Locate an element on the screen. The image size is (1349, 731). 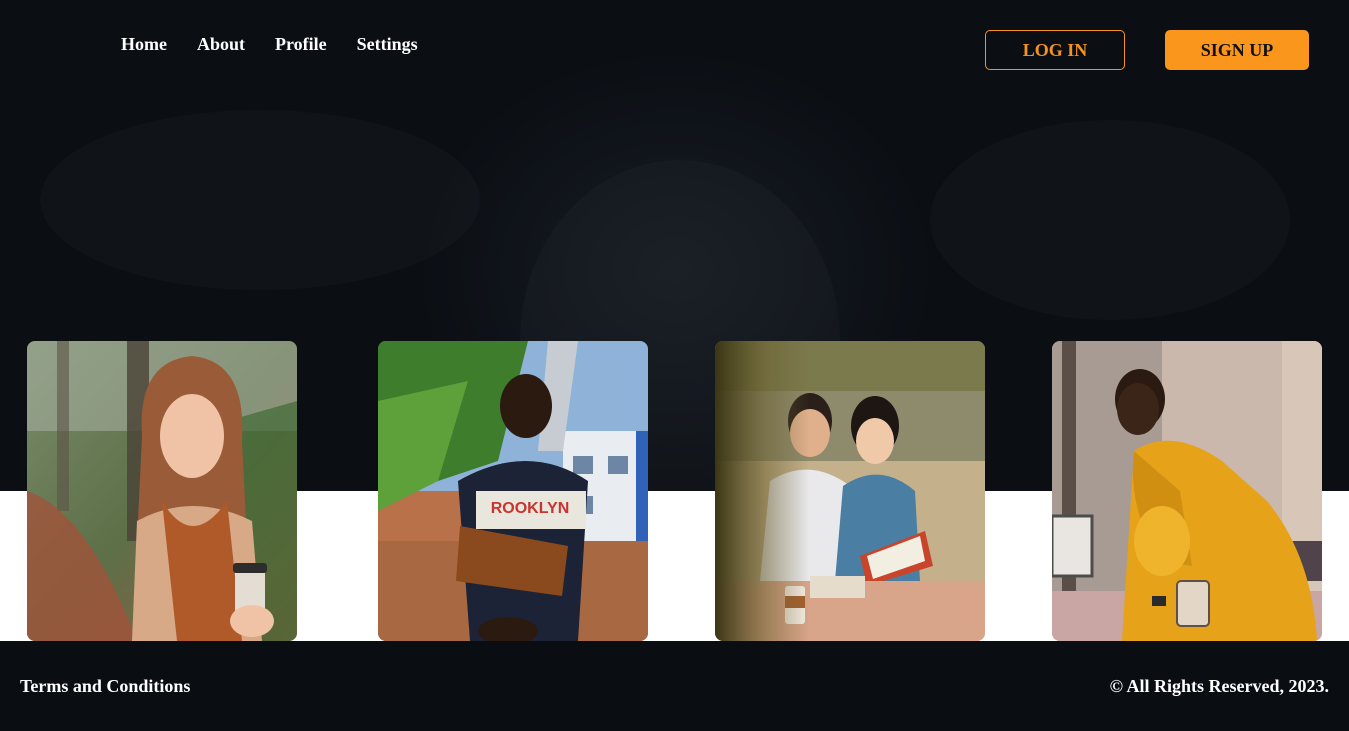
gallery-photo-man-bag: ROOKLYN is located at coordinates (513, 491).